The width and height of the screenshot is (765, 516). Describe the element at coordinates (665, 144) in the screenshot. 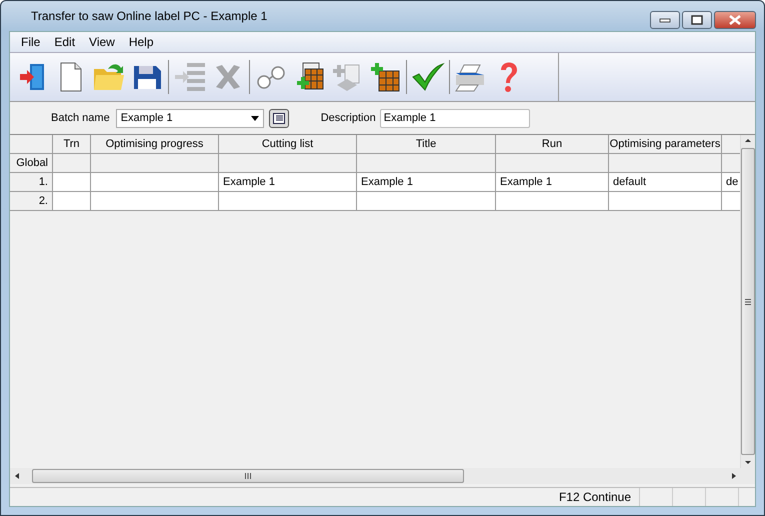

I see `column-header: Optimising parameters` at that location.